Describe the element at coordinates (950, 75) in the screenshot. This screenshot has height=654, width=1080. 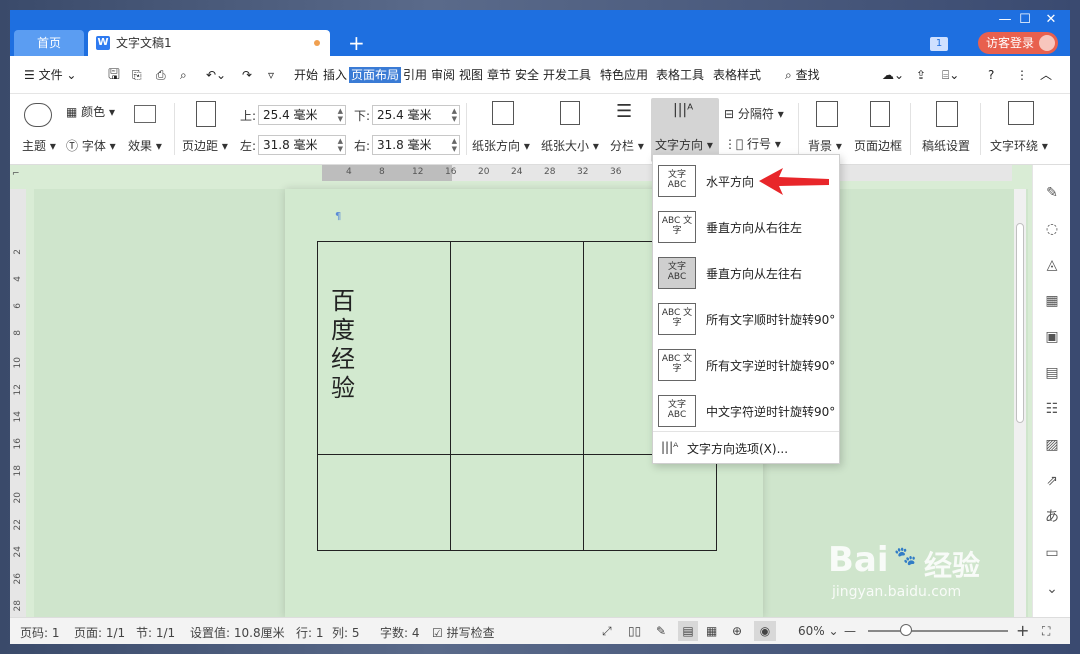
I see `collaborate-icon: ⌸⌄` at that location.